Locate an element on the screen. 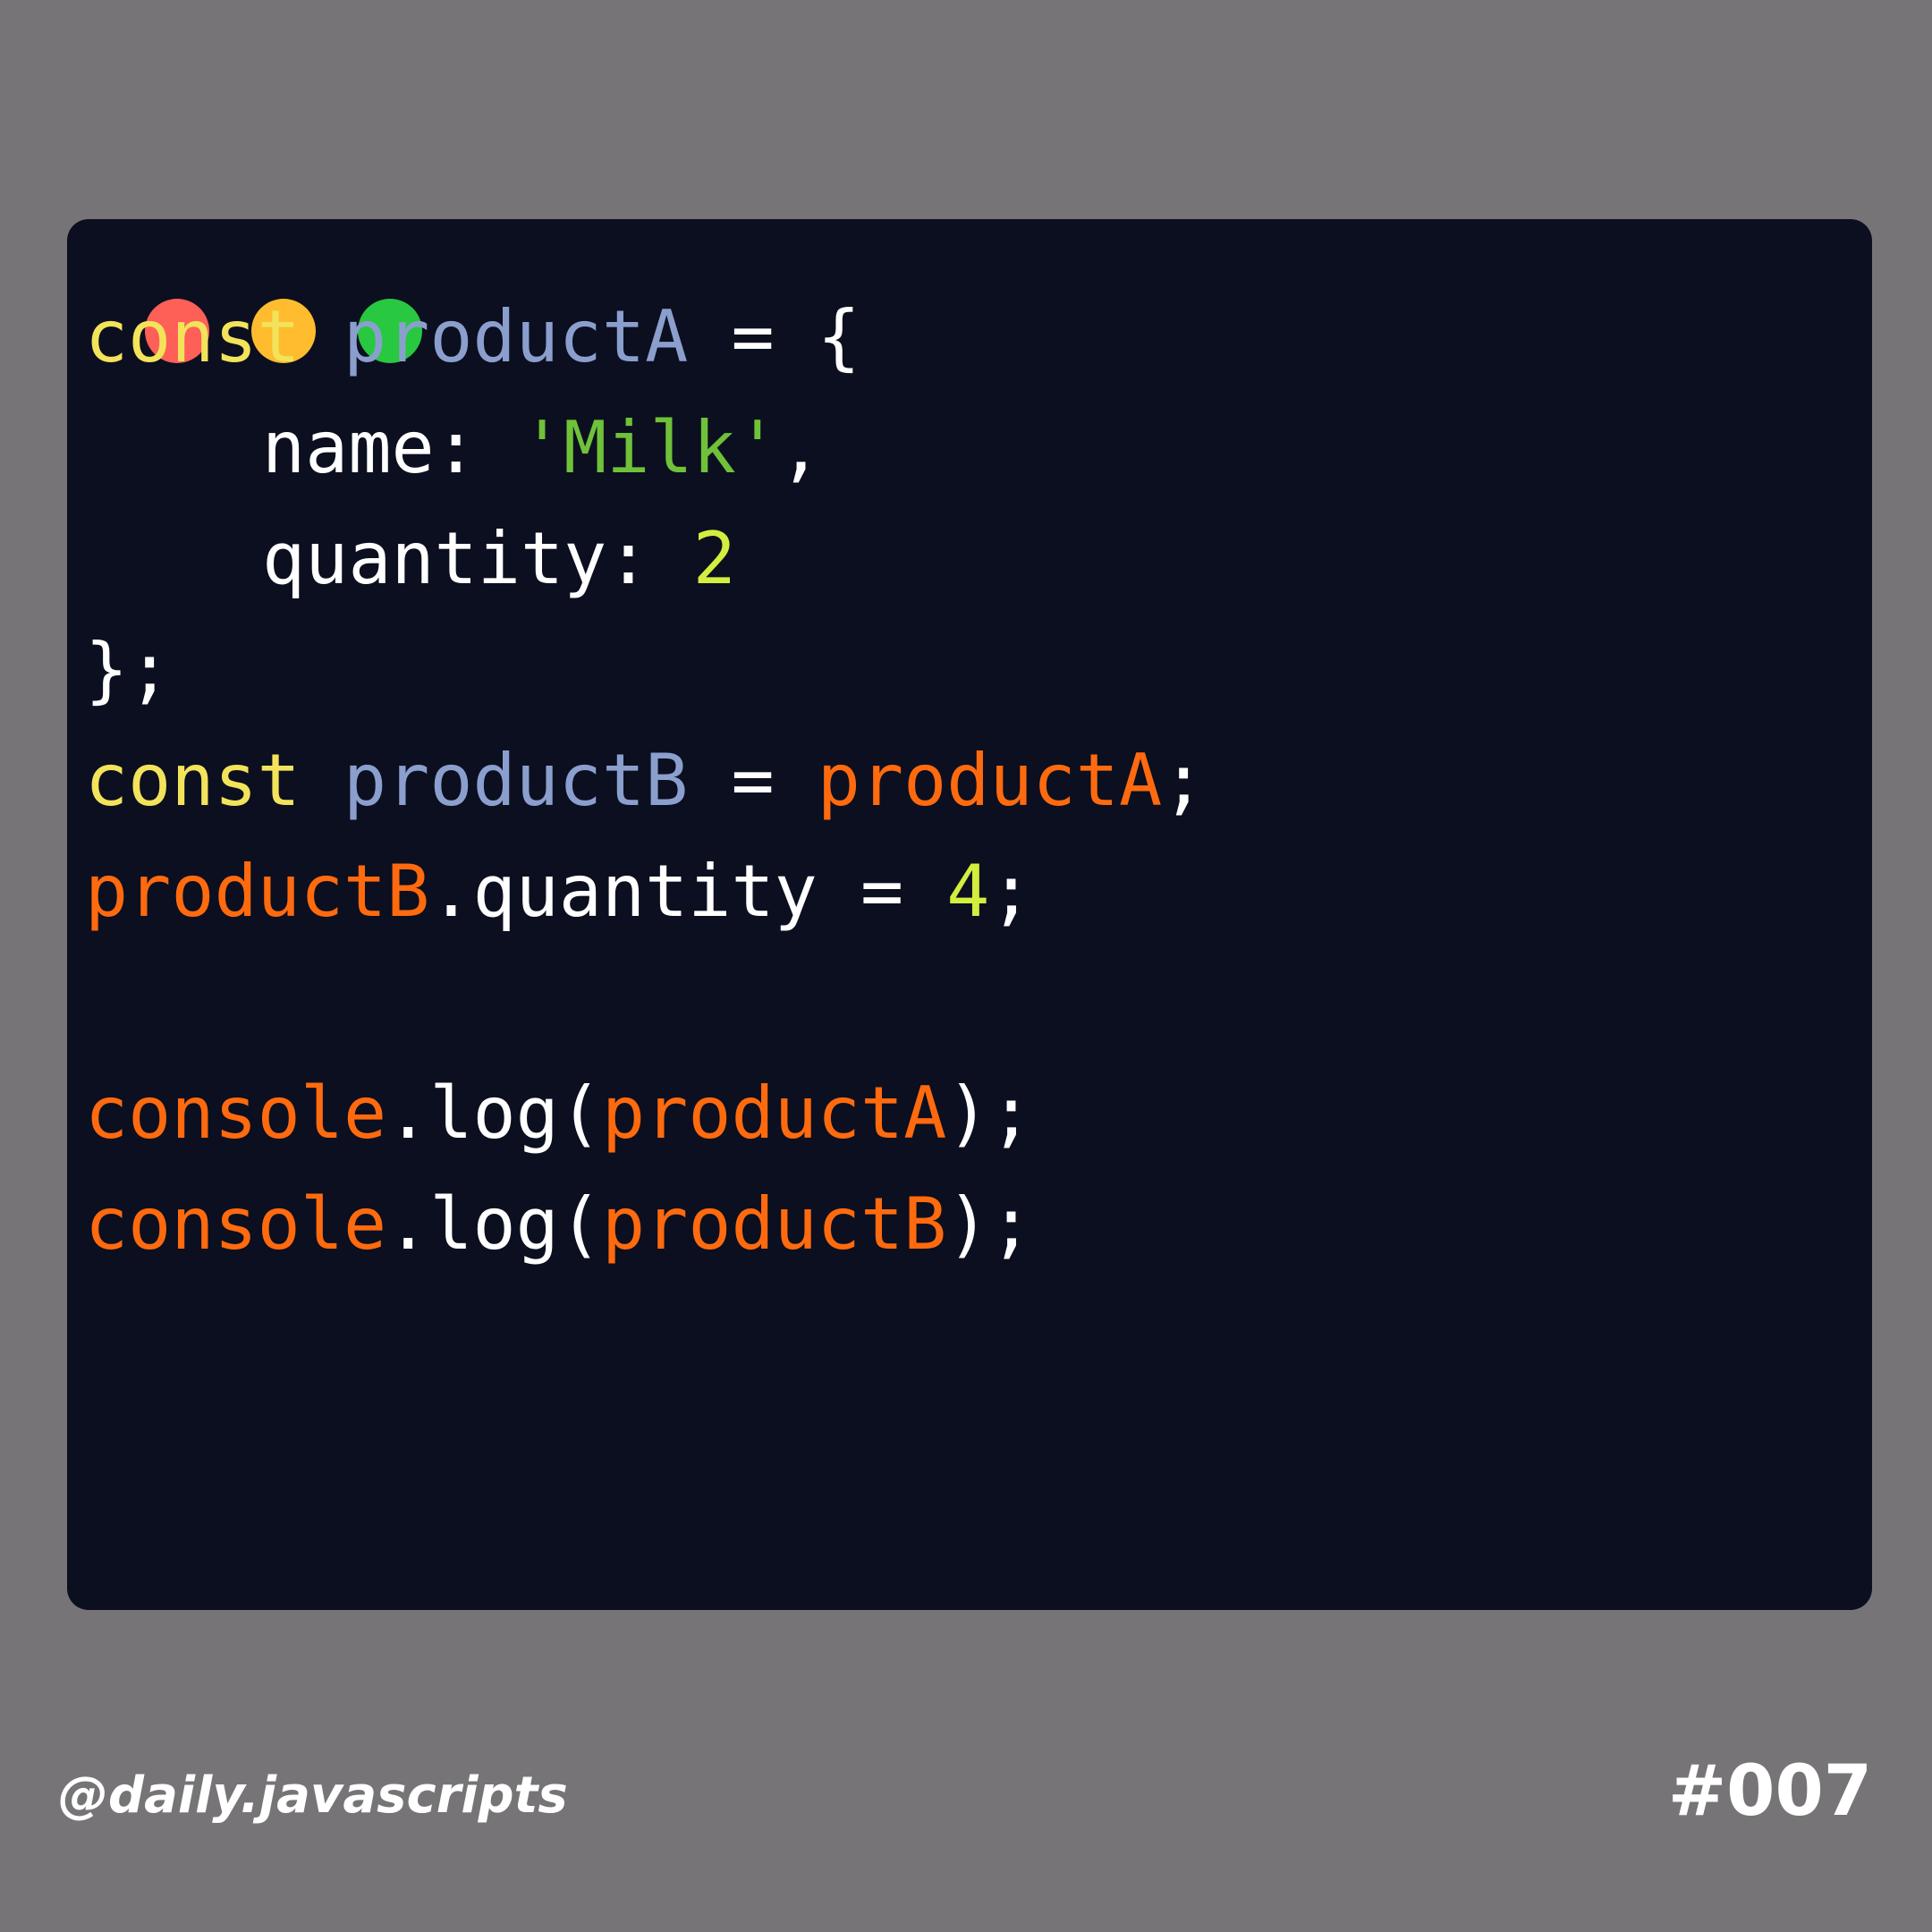  code-token: = is located at coordinates (753, 780).